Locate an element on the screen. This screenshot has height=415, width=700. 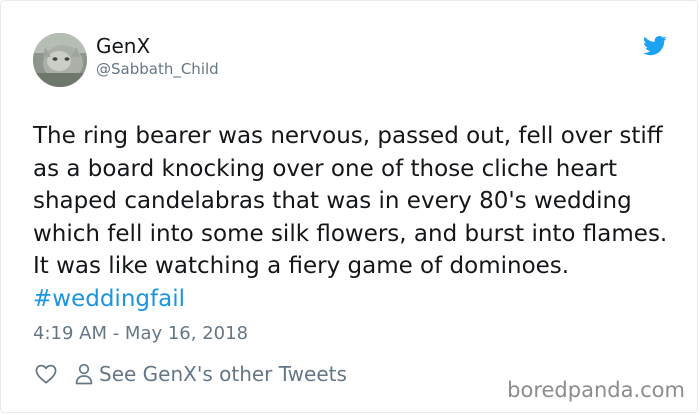
user-handle: @Sabbath_Child is located at coordinates (157, 69).